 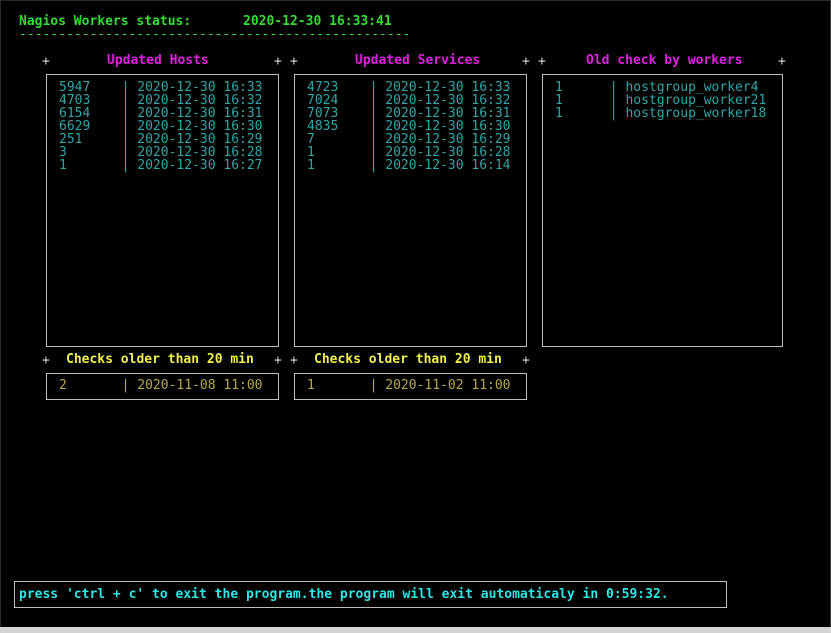 I want to click on old-check-workers-title: Old check by workers, so click(x=664, y=60).